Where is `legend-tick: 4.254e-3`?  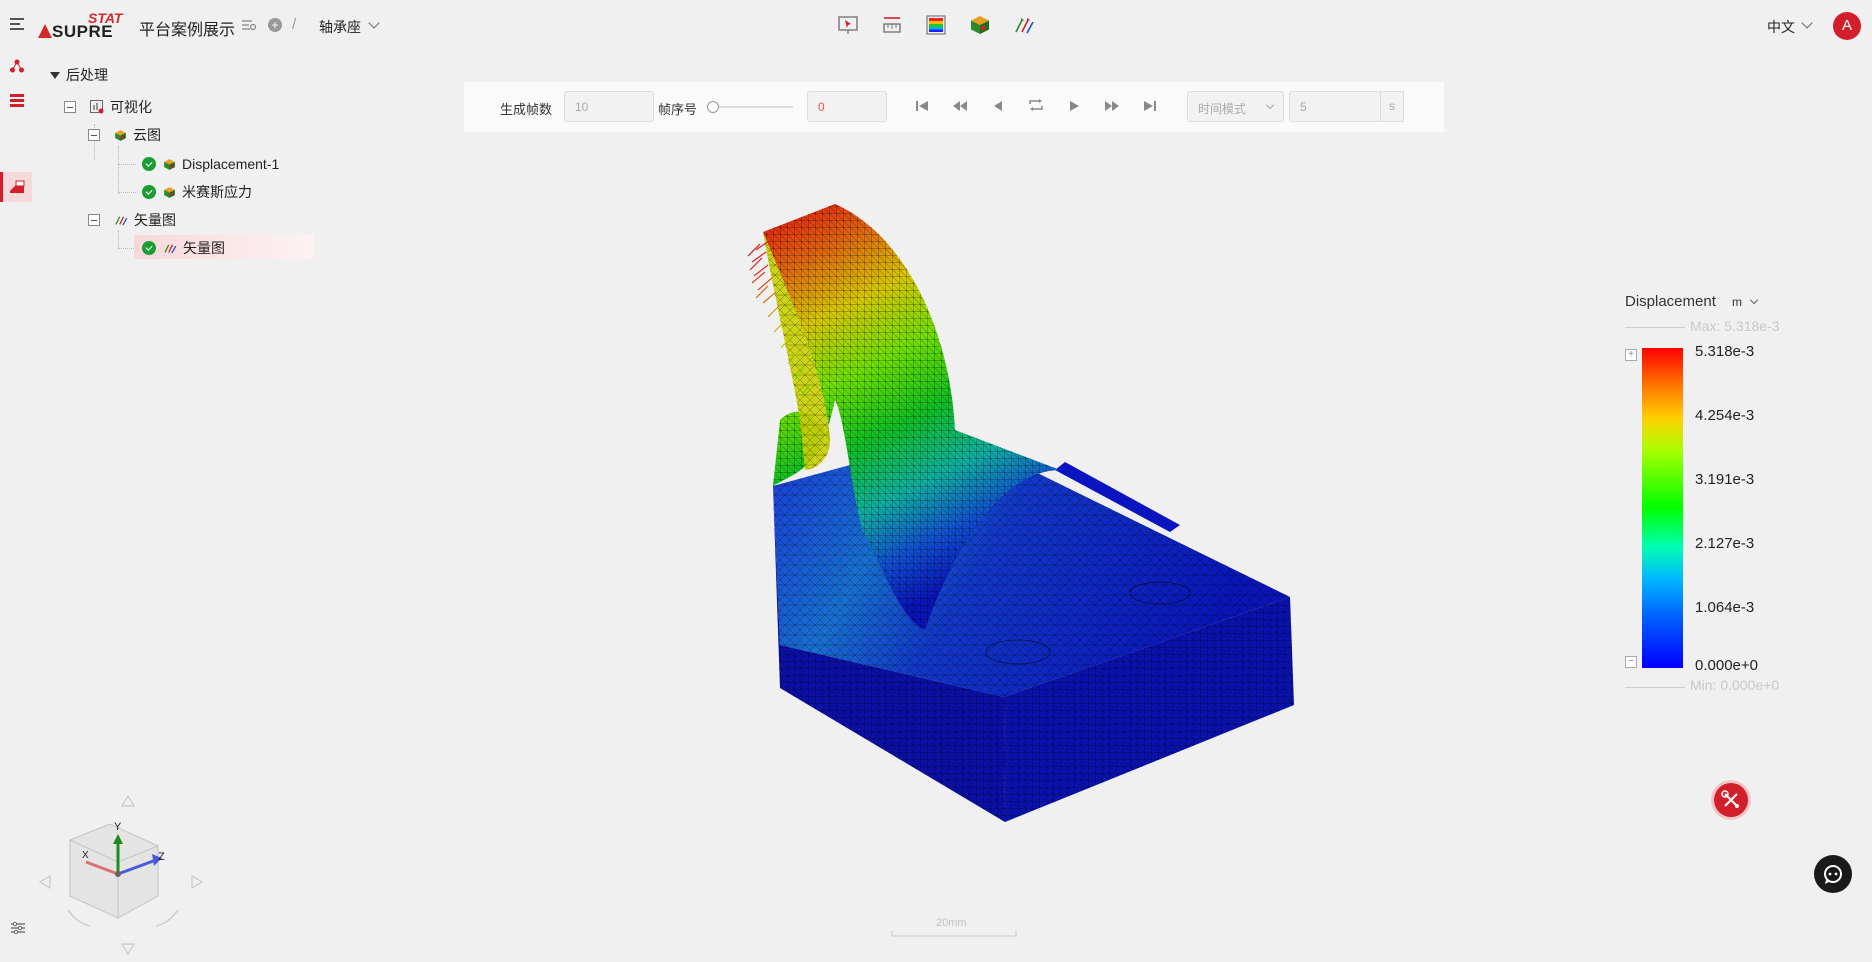 legend-tick: 4.254e-3 is located at coordinates (1725, 415).